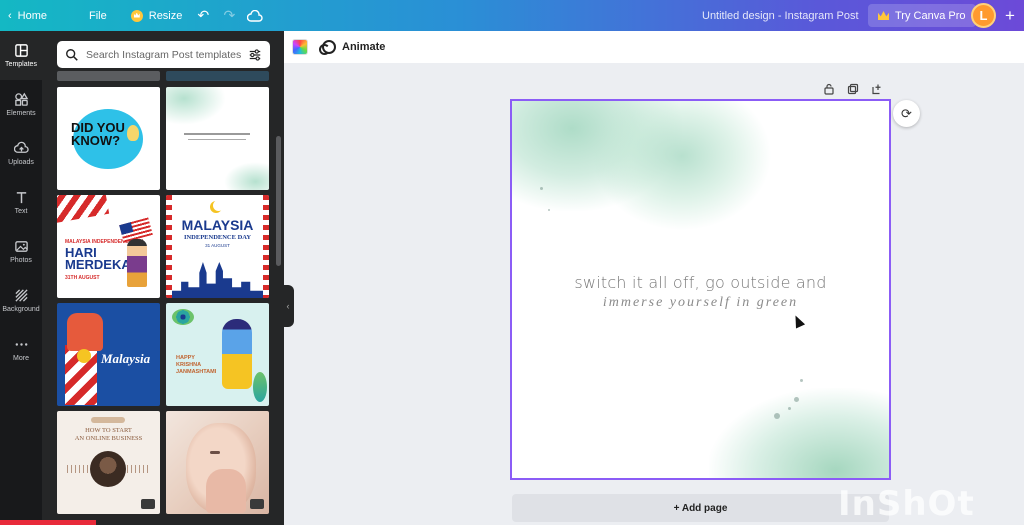 The height and width of the screenshot is (525, 1024). Describe the element at coordinates (217, 462) in the screenshot. I see `template-face-photo` at that location.